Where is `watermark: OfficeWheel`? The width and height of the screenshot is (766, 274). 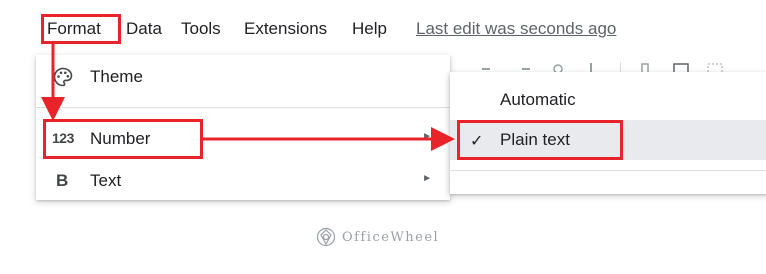
watermark: OfficeWheel is located at coordinates (377, 237).